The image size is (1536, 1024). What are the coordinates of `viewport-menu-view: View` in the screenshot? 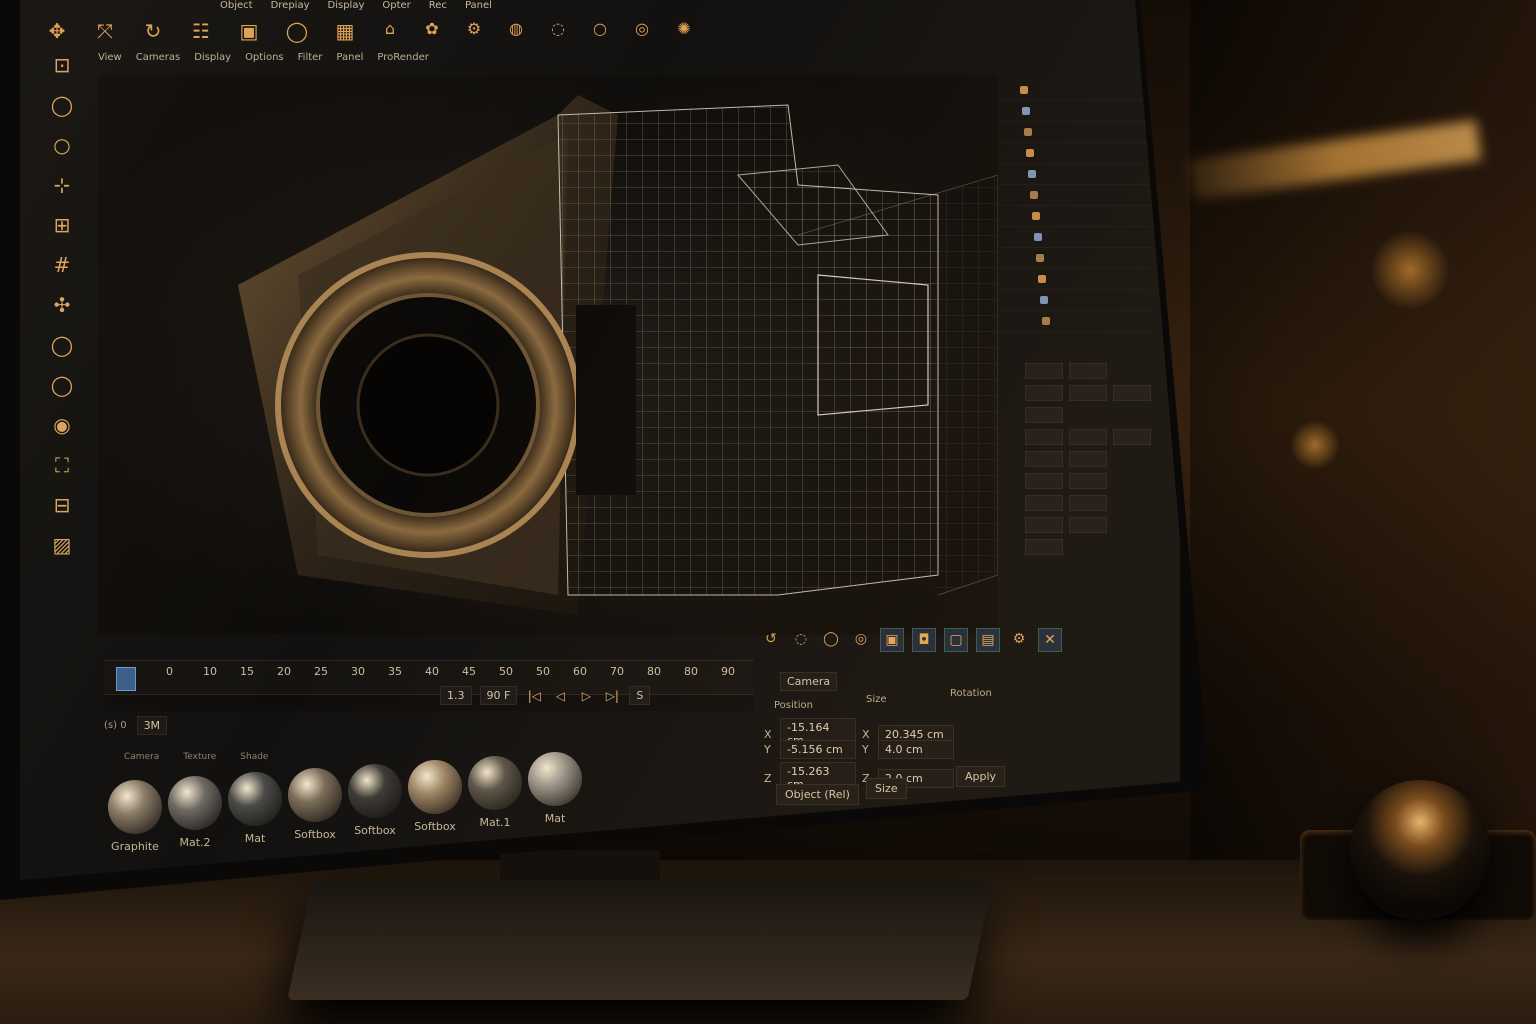 It's located at (110, 57).